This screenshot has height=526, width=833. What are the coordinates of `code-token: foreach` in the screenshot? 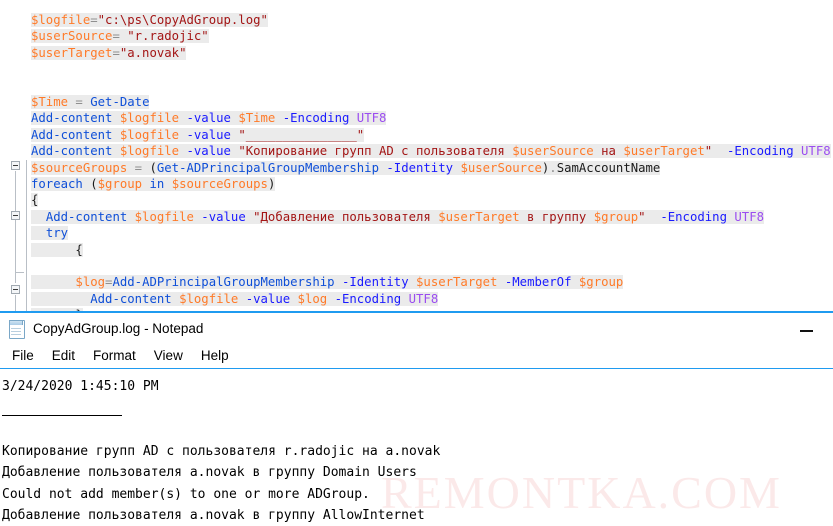 It's located at (57, 184).